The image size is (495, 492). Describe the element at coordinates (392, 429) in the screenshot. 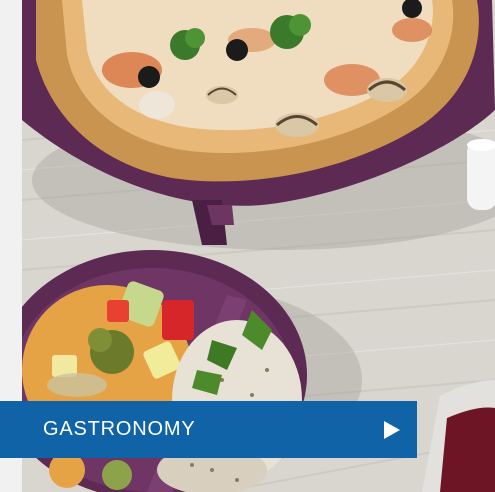

I see `play-arrow-icon` at that location.